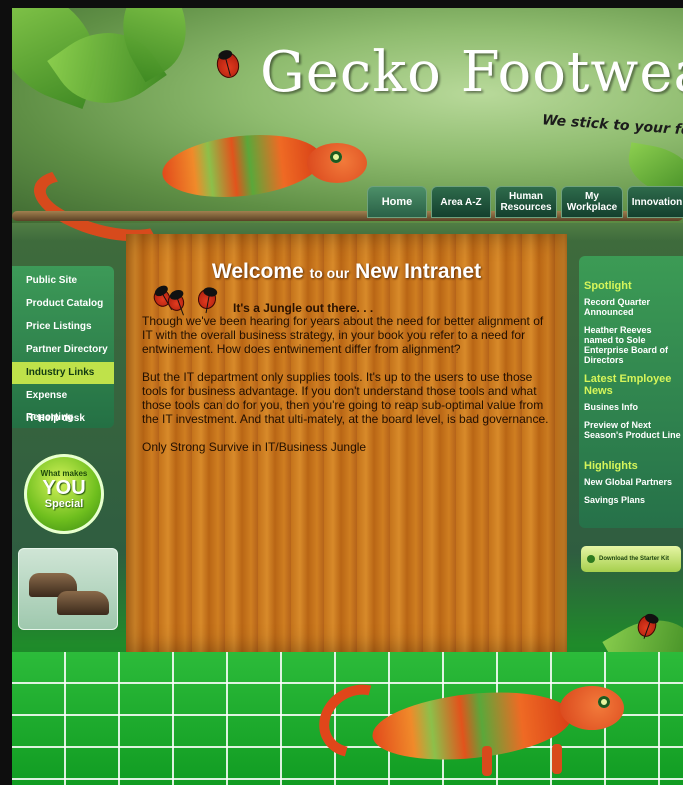 Image resolution: width=683 pixels, height=785 pixels. Describe the element at coordinates (611, 466) in the screenshot. I see `highlights-heading: Highlights` at that location.